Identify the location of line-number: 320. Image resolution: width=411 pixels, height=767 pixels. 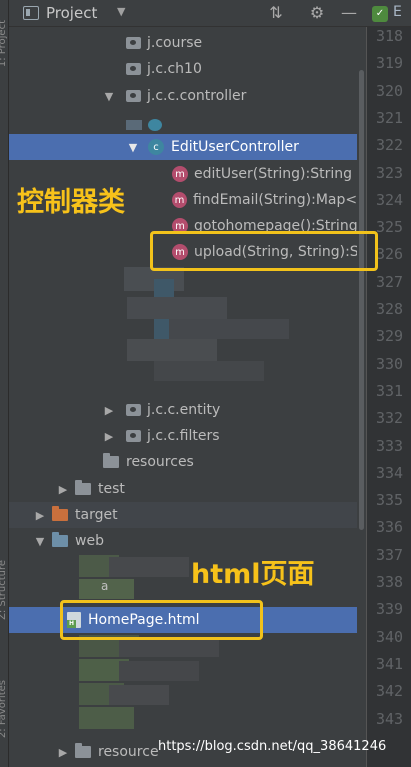
(390, 90).